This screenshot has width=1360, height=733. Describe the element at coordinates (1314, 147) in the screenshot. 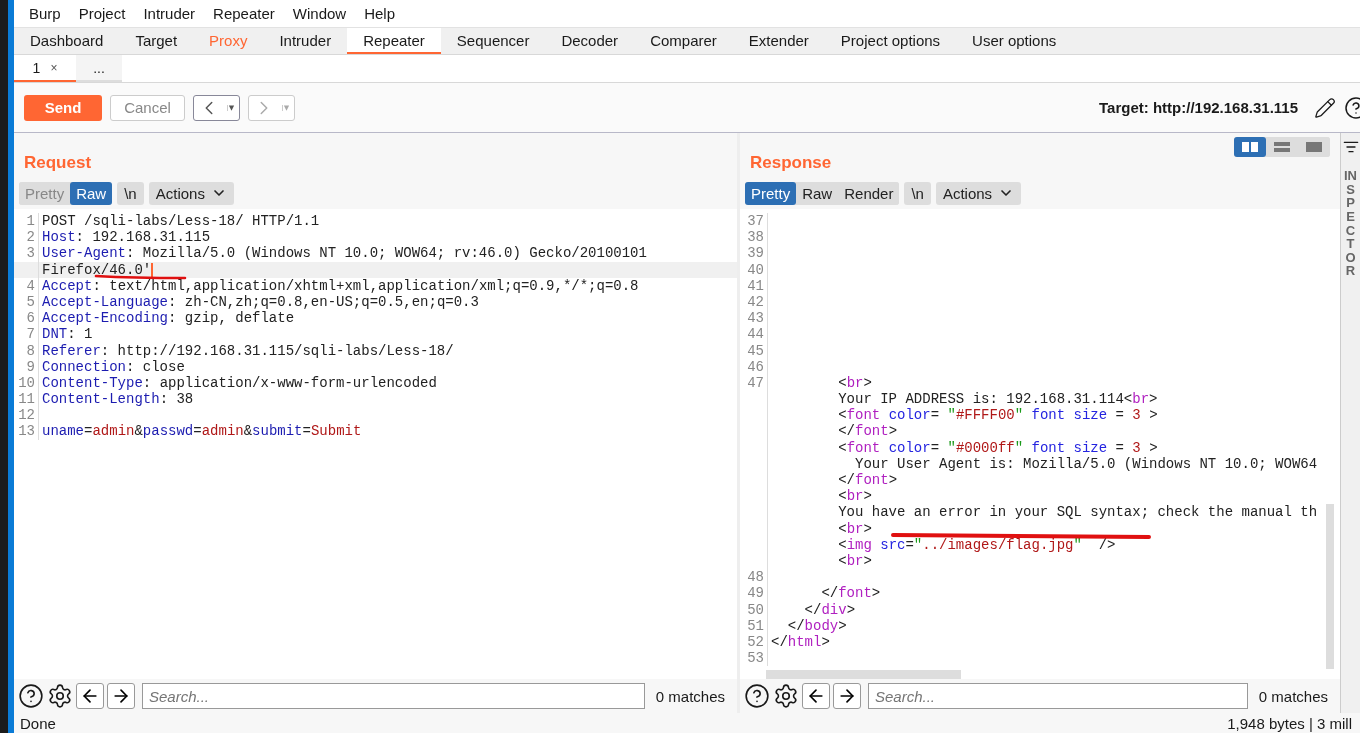

I see `single-pane-icon` at that location.